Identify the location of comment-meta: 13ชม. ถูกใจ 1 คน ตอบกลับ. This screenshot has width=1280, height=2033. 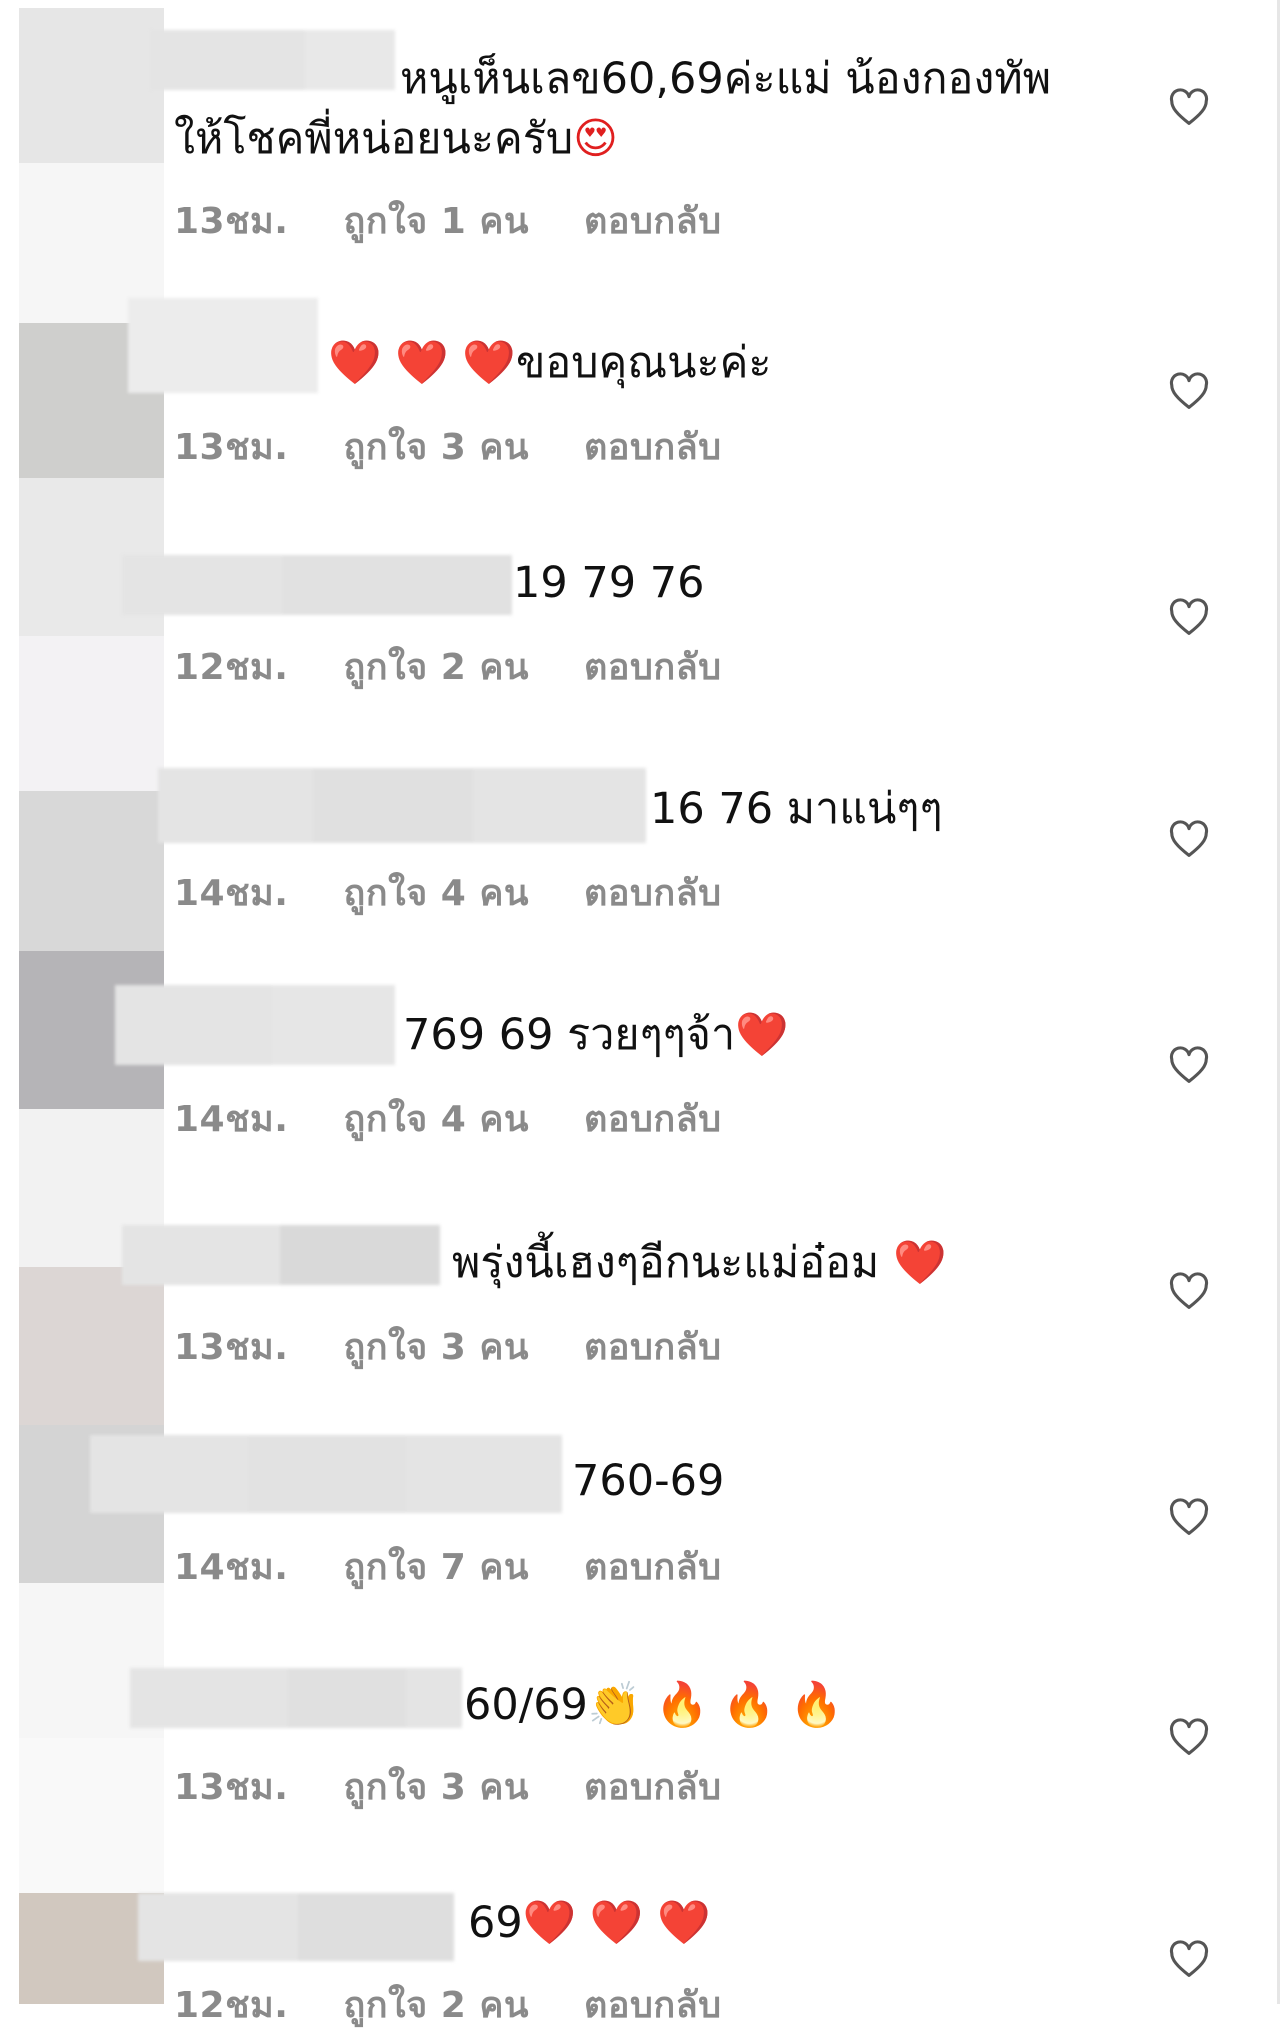
(448, 220).